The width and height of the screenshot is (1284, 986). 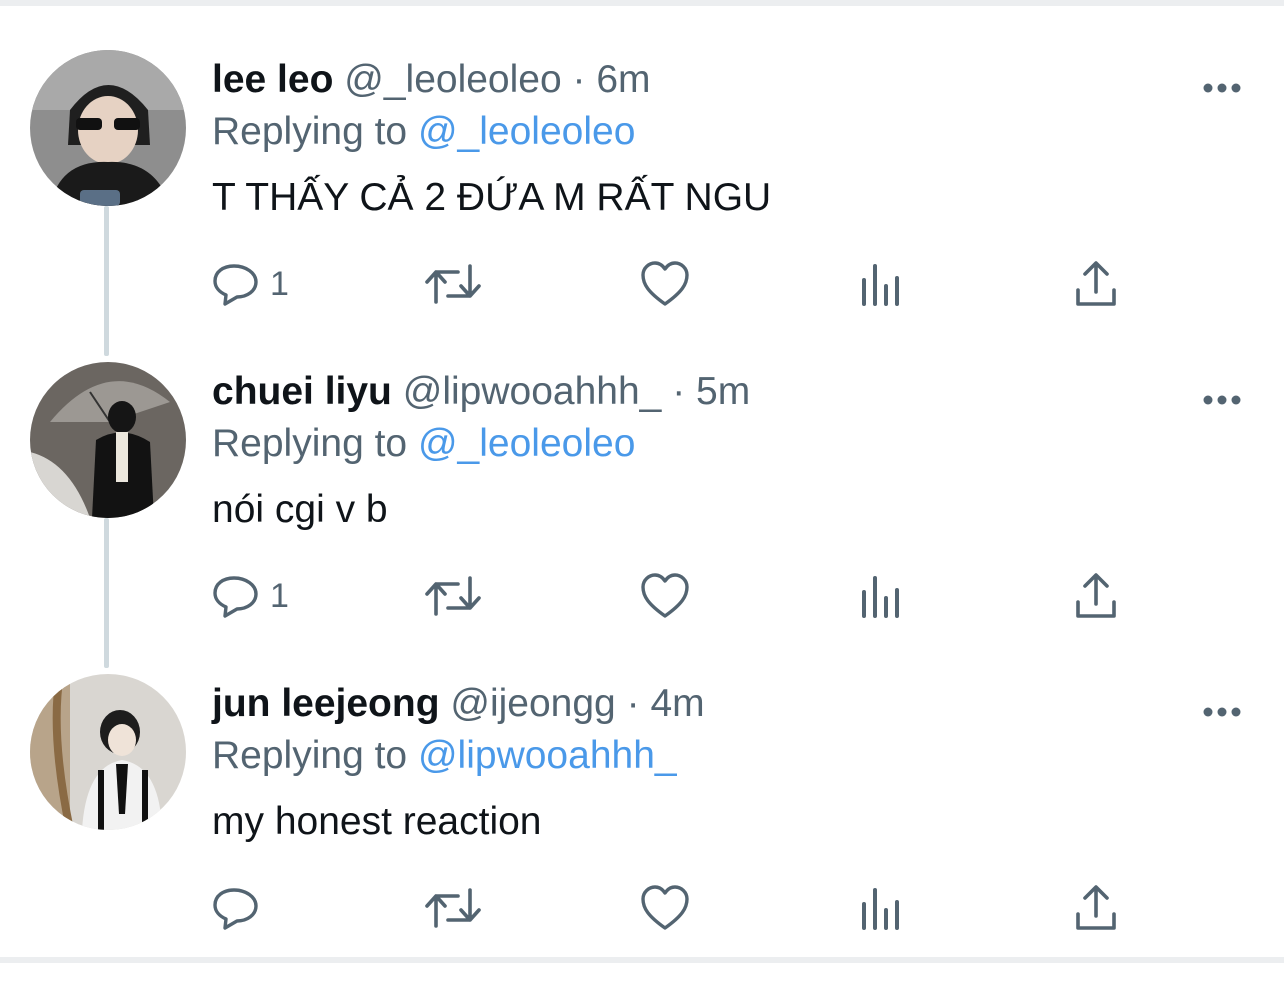 What do you see at coordinates (642, 960) in the screenshot?
I see `bottom-divider` at bounding box center [642, 960].